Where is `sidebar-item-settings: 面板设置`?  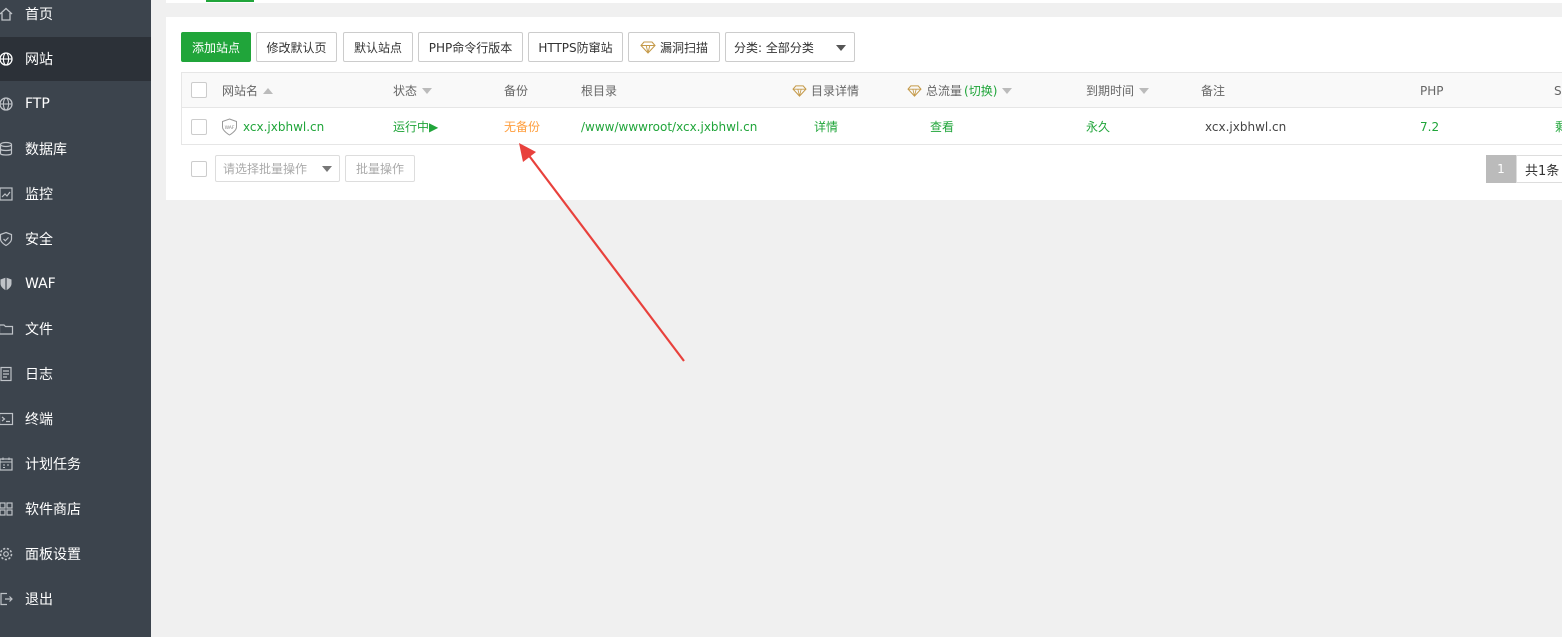
sidebar-item-settings: 面板设置 is located at coordinates (75, 554).